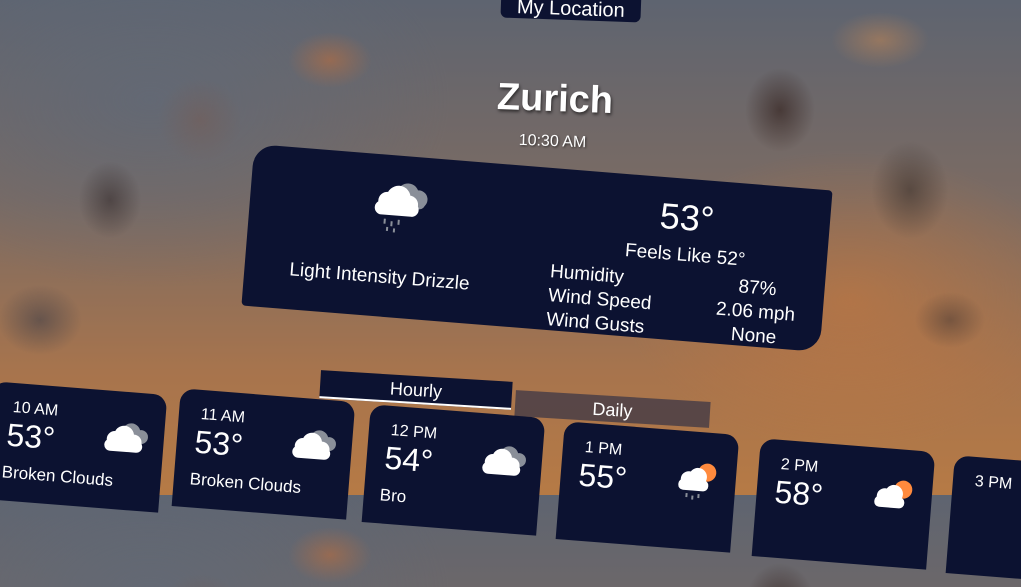 The height and width of the screenshot is (587, 1021). I want to click on hourly-card: 10 AM 53° Broken Clouds, so click(84, 447).